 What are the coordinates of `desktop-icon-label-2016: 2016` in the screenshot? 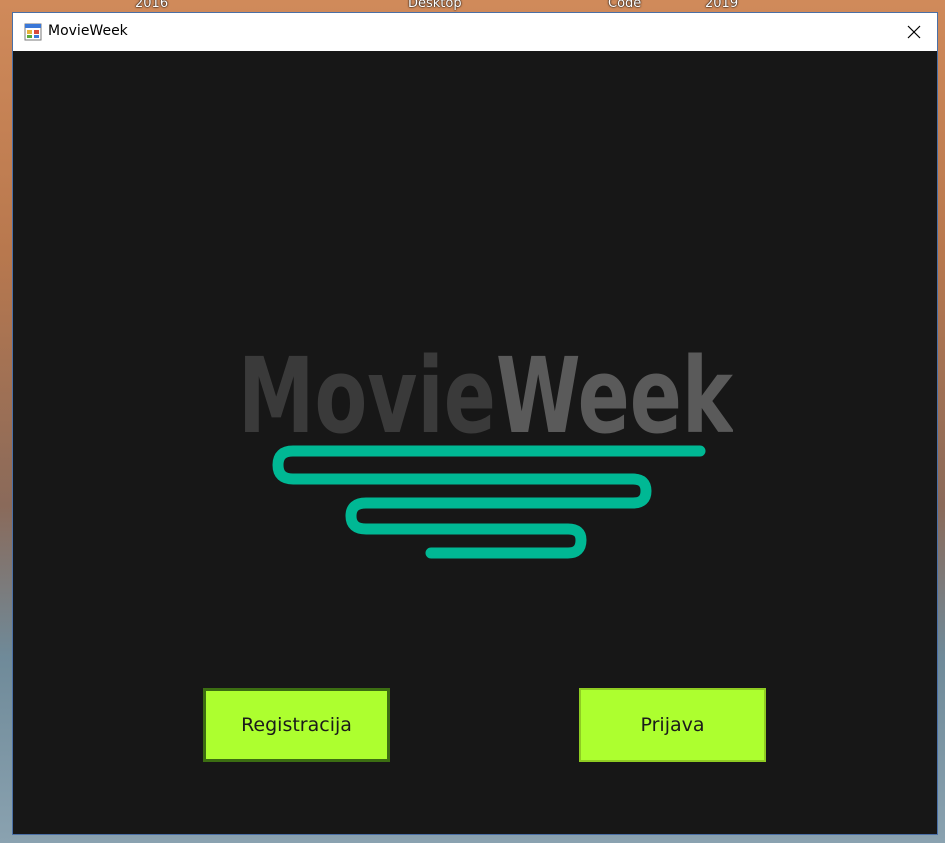 It's located at (151, 5).